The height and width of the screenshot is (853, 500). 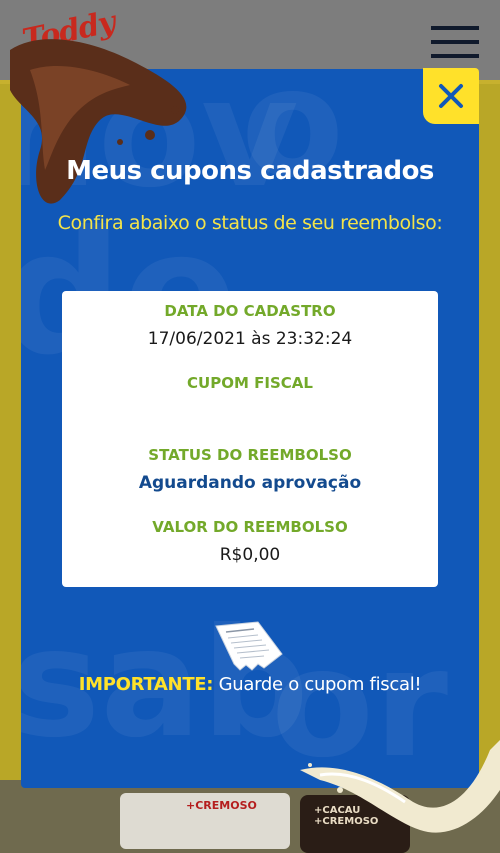 I want to click on receipt-icon, so click(x=249, y=646).